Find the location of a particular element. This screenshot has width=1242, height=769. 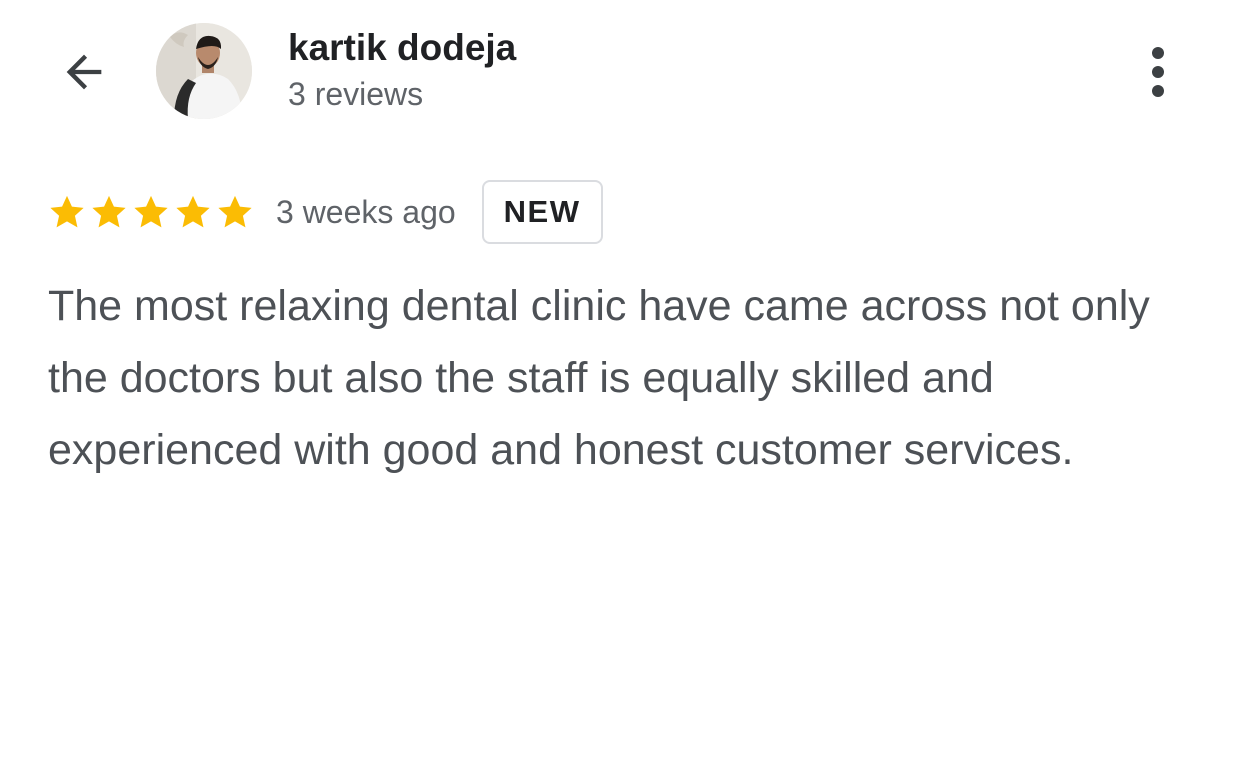

new-badge: NEW is located at coordinates (542, 212).